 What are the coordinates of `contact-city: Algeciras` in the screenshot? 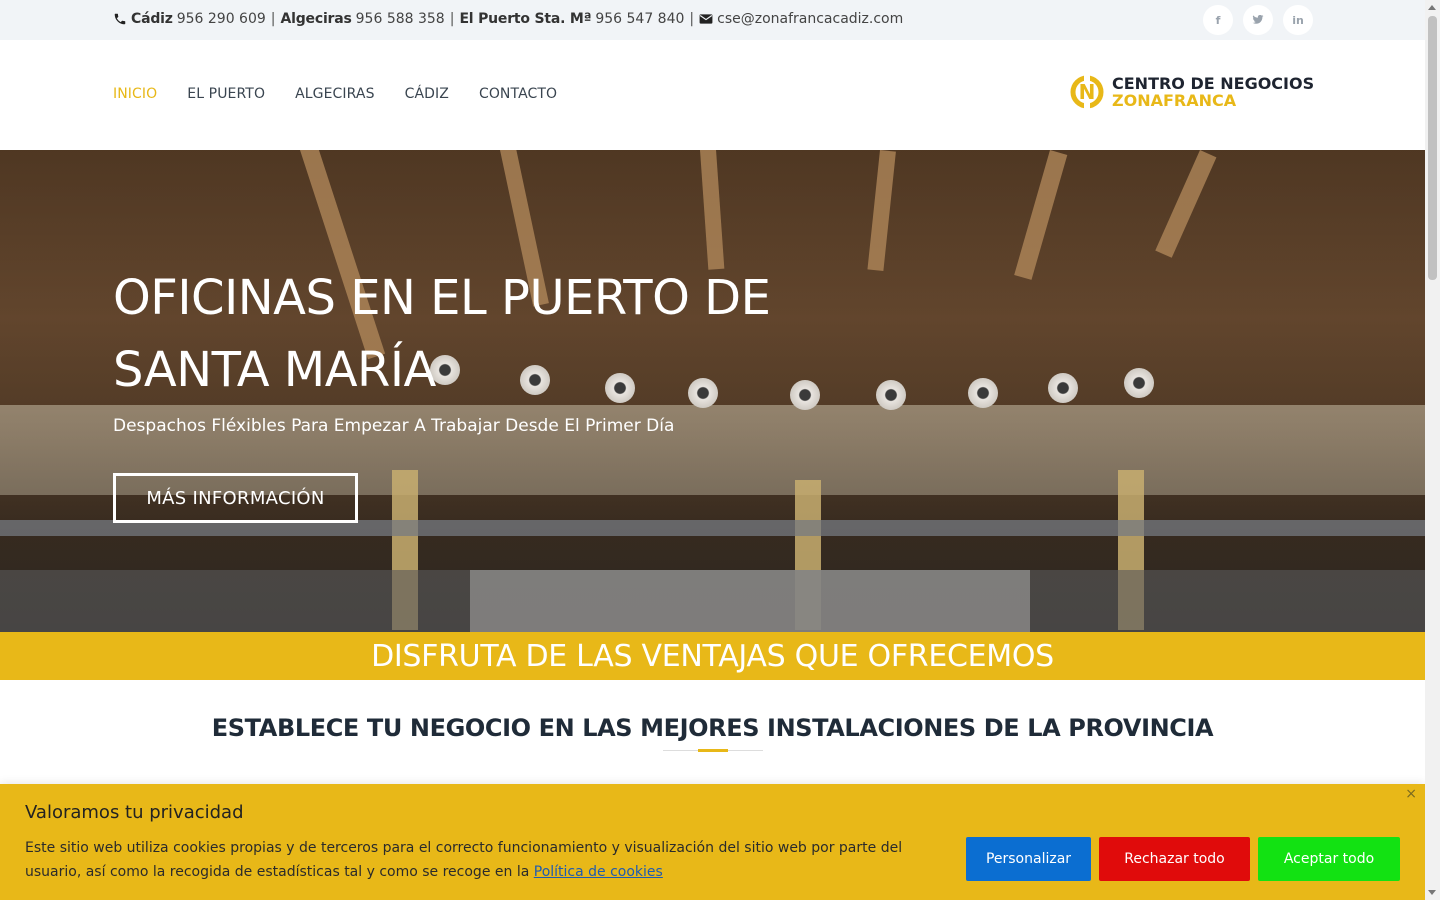 It's located at (316, 19).